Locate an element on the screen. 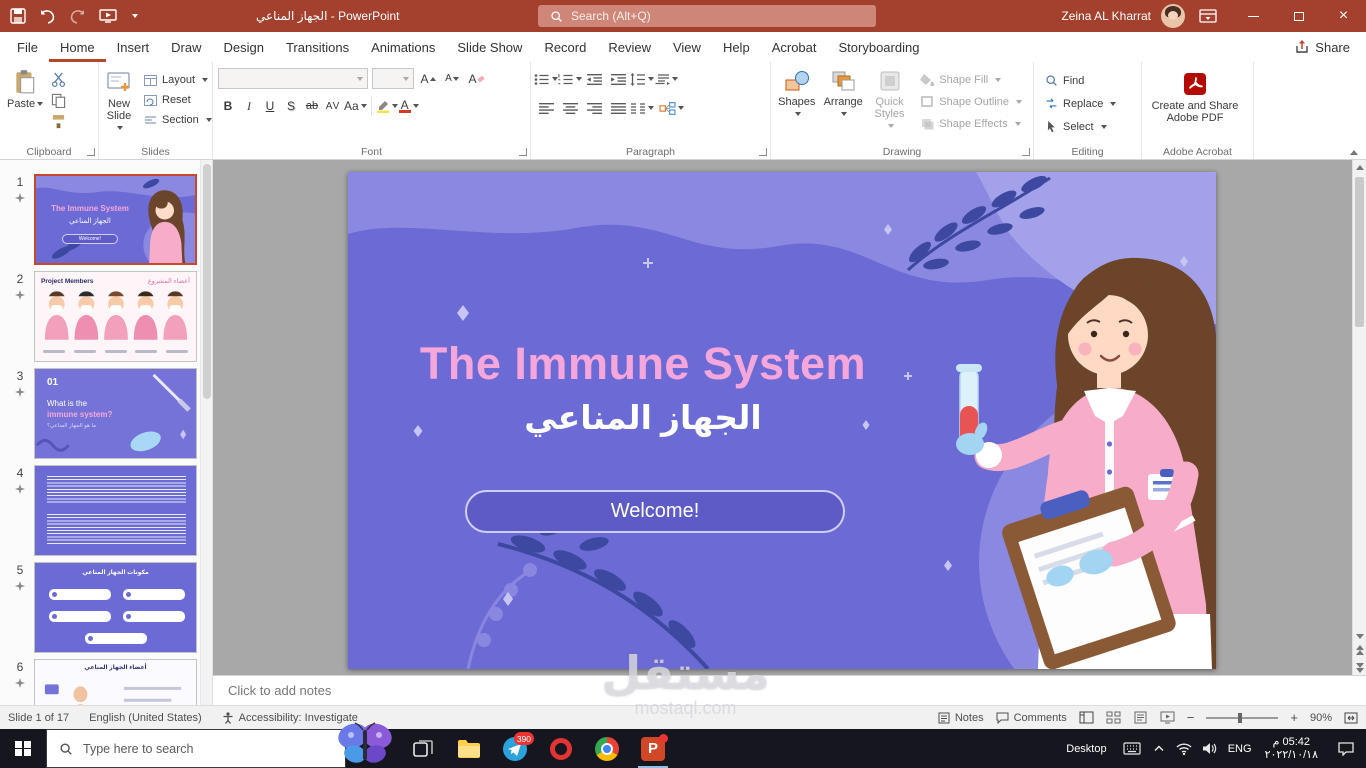  previous-slide-button is located at coordinates (1359, 650).